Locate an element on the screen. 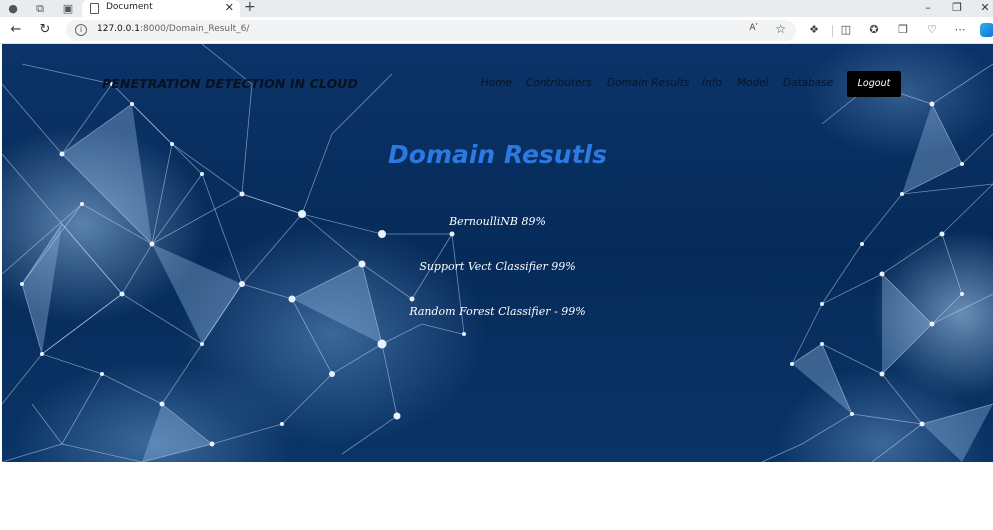  back-icon: ← is located at coordinates (16, 30).